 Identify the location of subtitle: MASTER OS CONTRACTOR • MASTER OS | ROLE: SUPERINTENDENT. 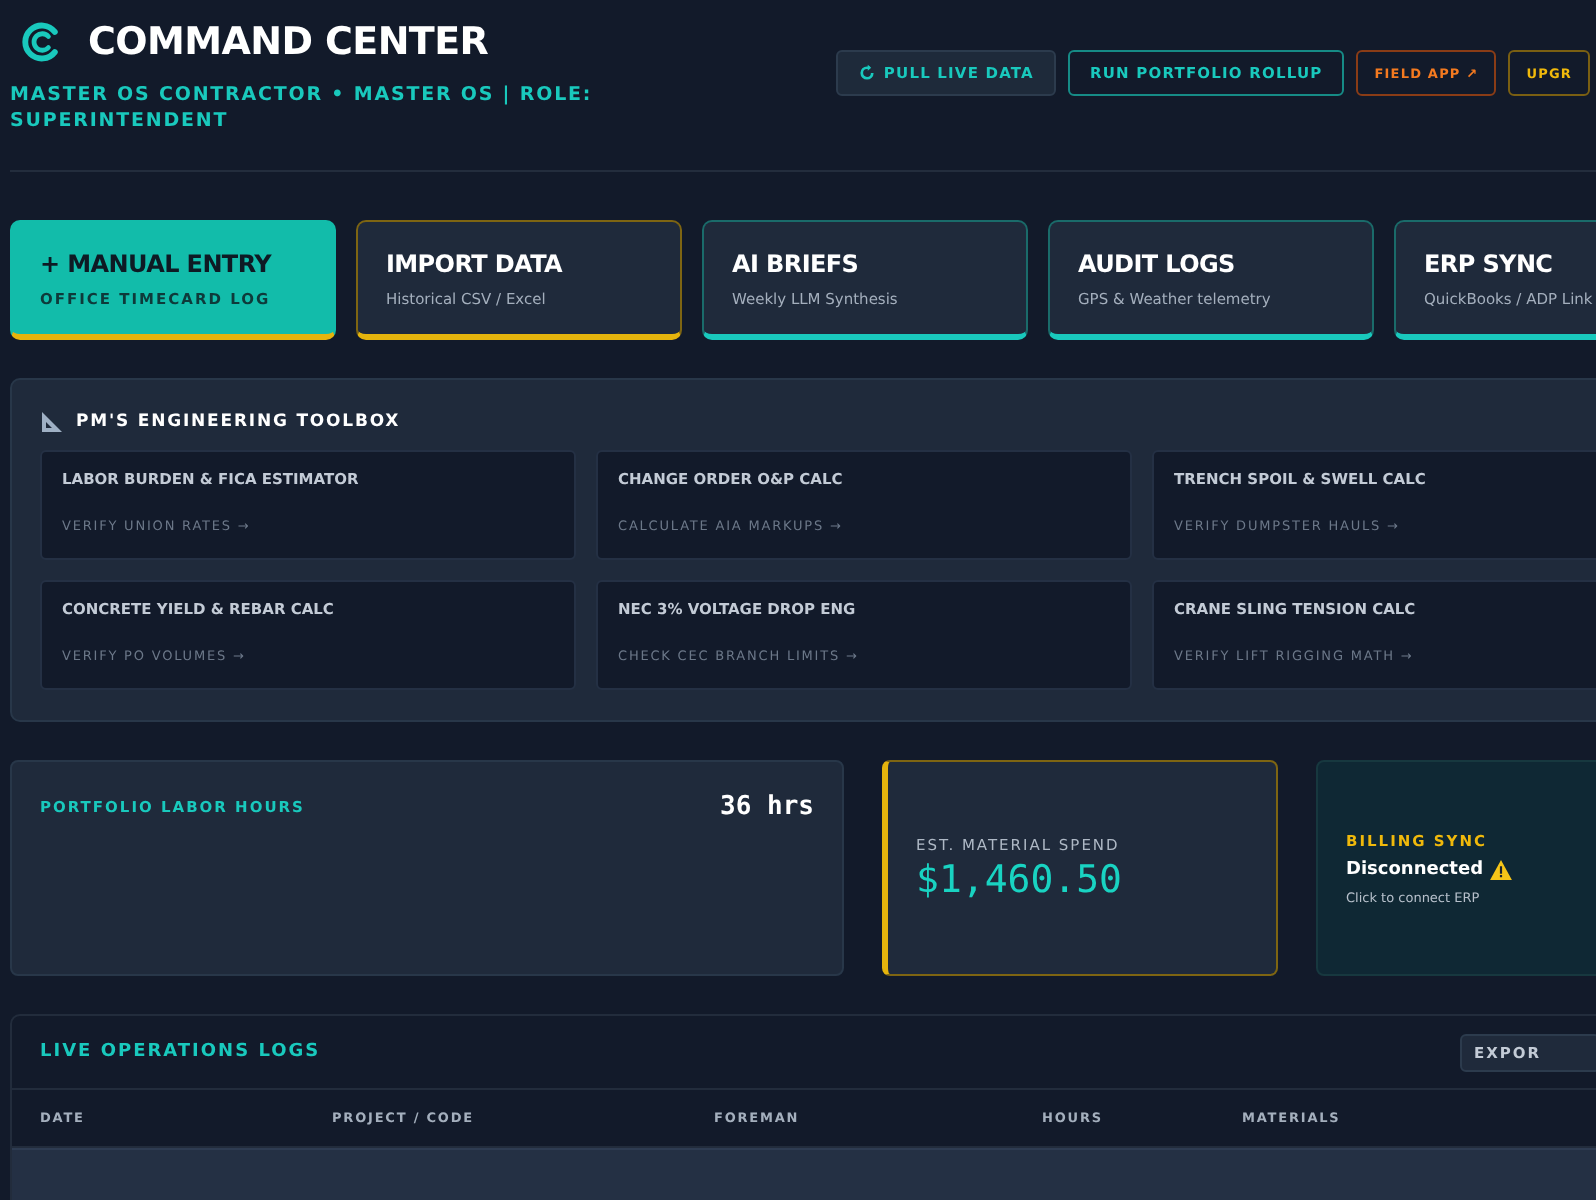
(302, 108).